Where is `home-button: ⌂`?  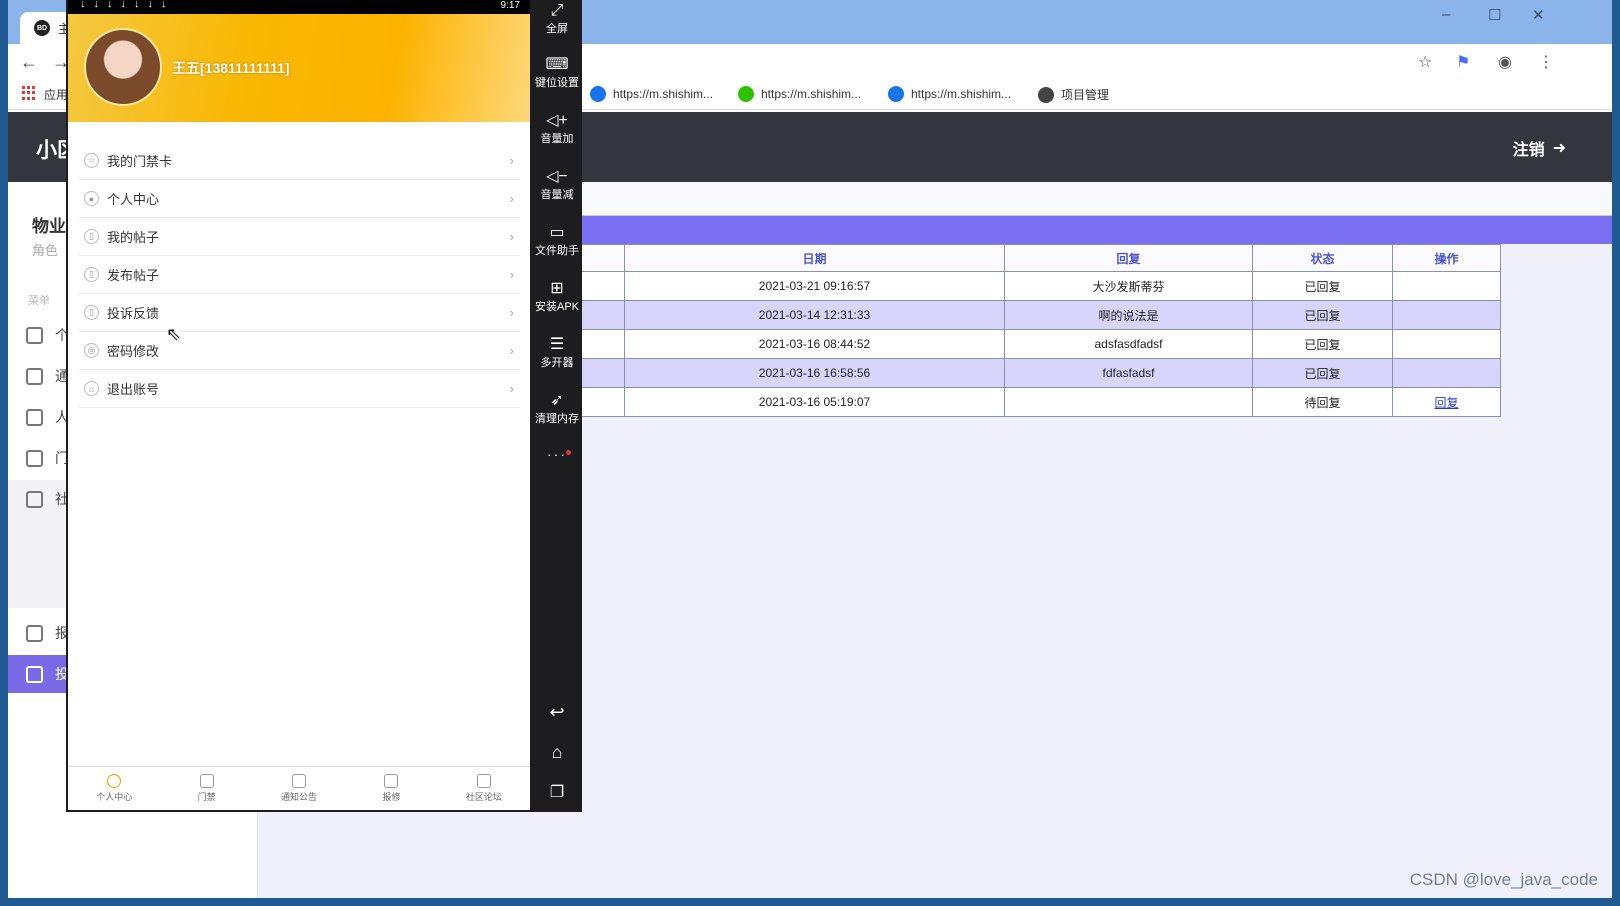
home-button: ⌂ is located at coordinates (557, 752).